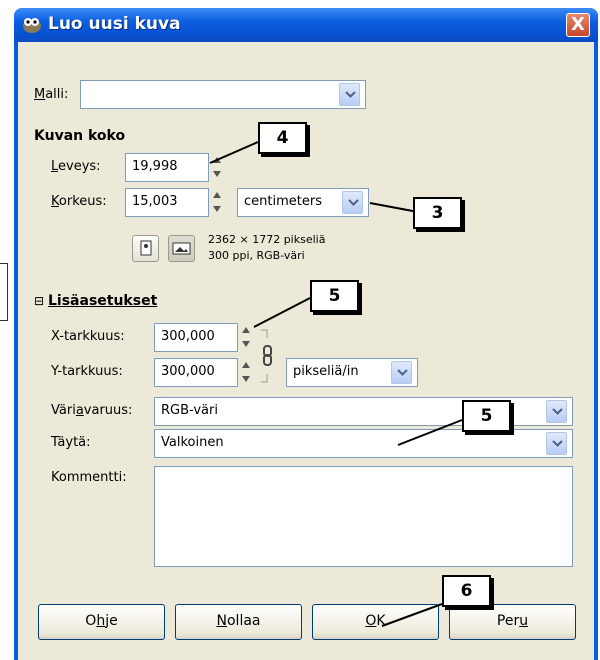 This screenshot has height=660, width=600. Describe the element at coordinates (334, 296) in the screenshot. I see `callout-resolution: 5` at that location.